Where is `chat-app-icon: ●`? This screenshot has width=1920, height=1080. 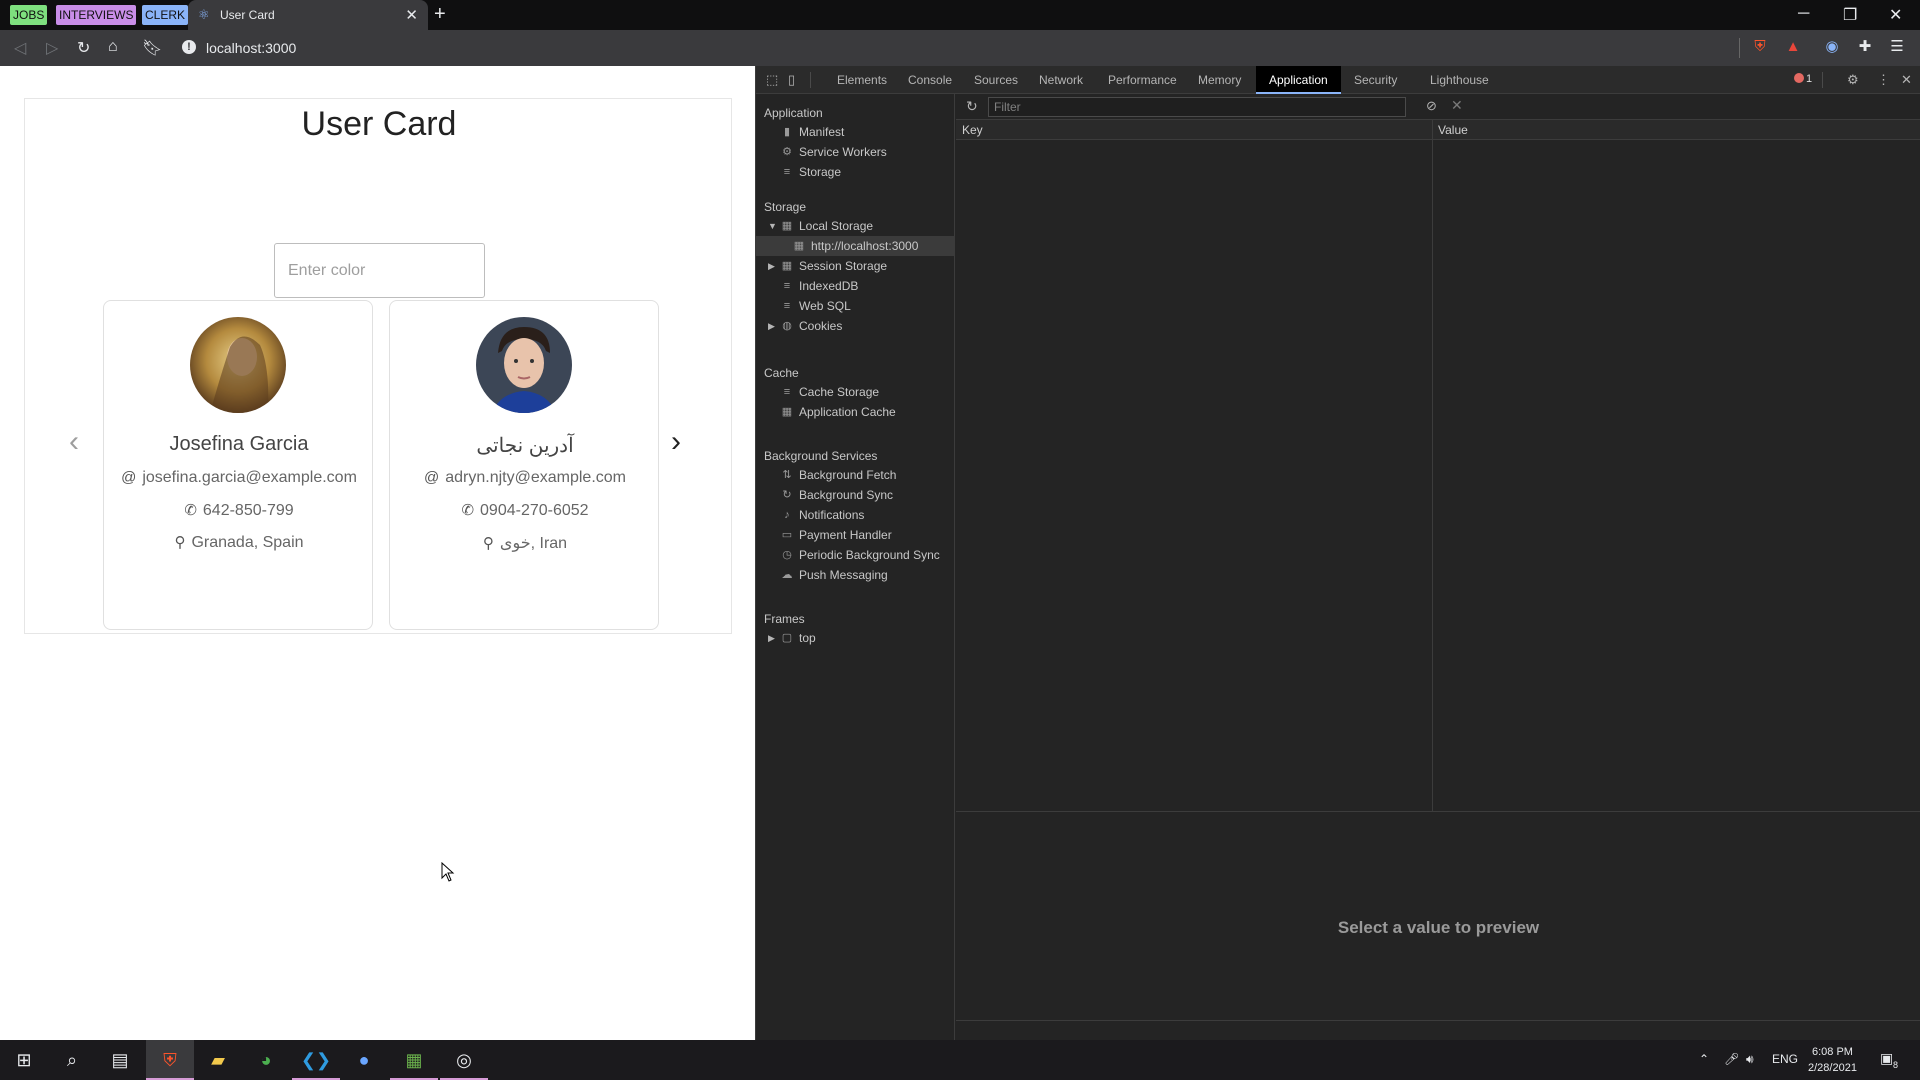 chat-app-icon: ● is located at coordinates (364, 1060).